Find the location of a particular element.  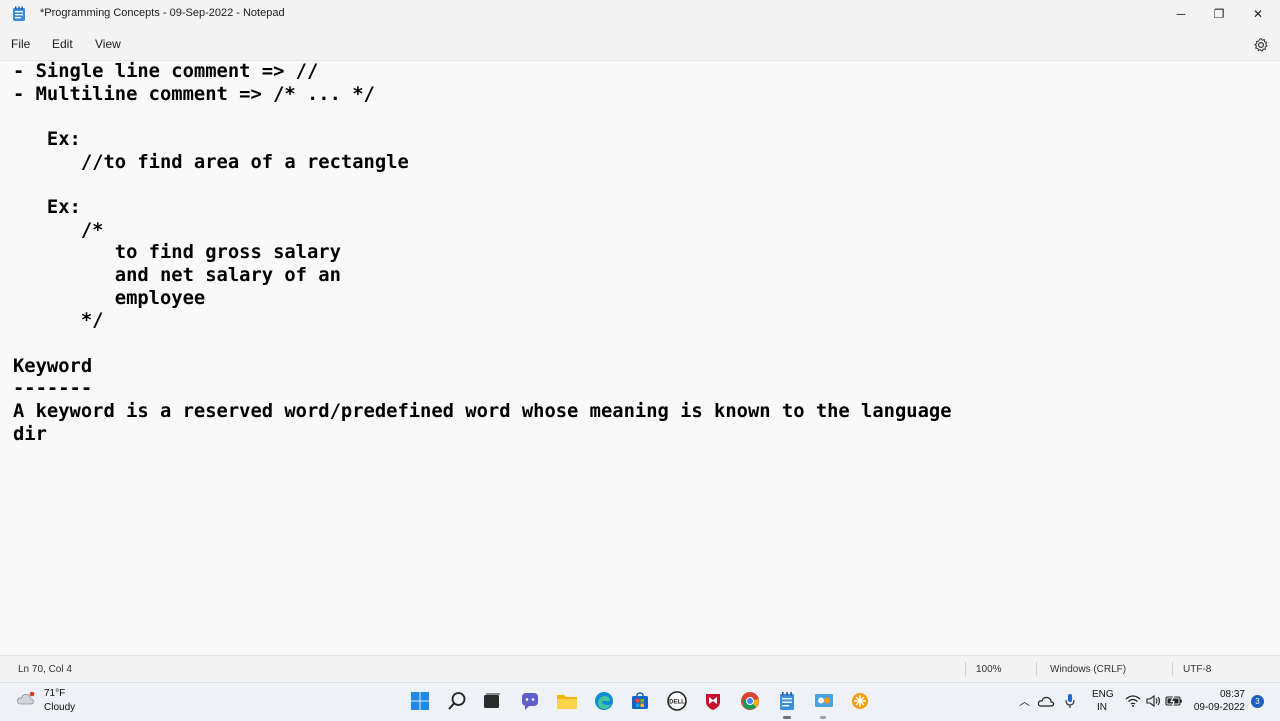

cloudy-weather-icon is located at coordinates (27, 699).